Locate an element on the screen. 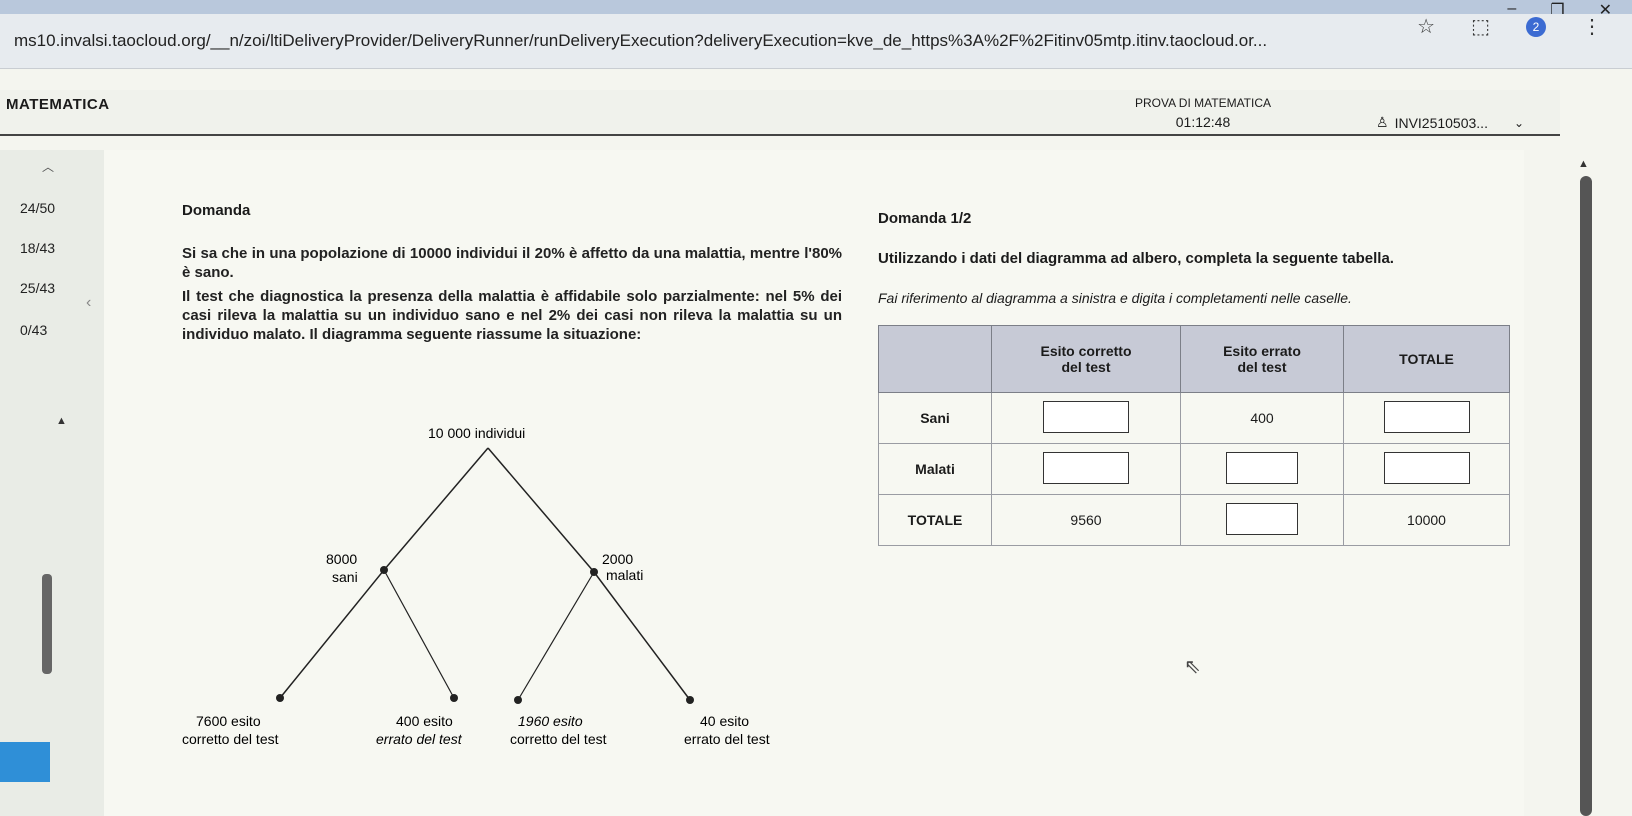 The width and height of the screenshot is (1632, 816). table-row: TOTALE 9560 10000 is located at coordinates (1194, 520).